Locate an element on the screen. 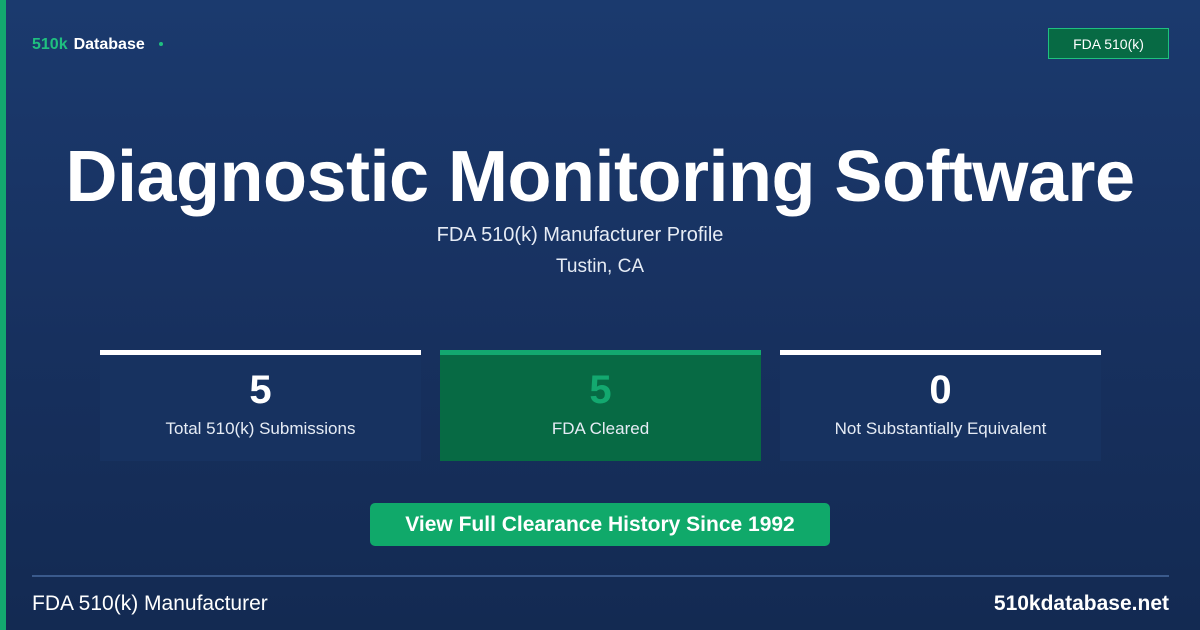 This screenshot has width=1200, height=630. stat-label: Total 510(k) Submissions is located at coordinates (260, 428).